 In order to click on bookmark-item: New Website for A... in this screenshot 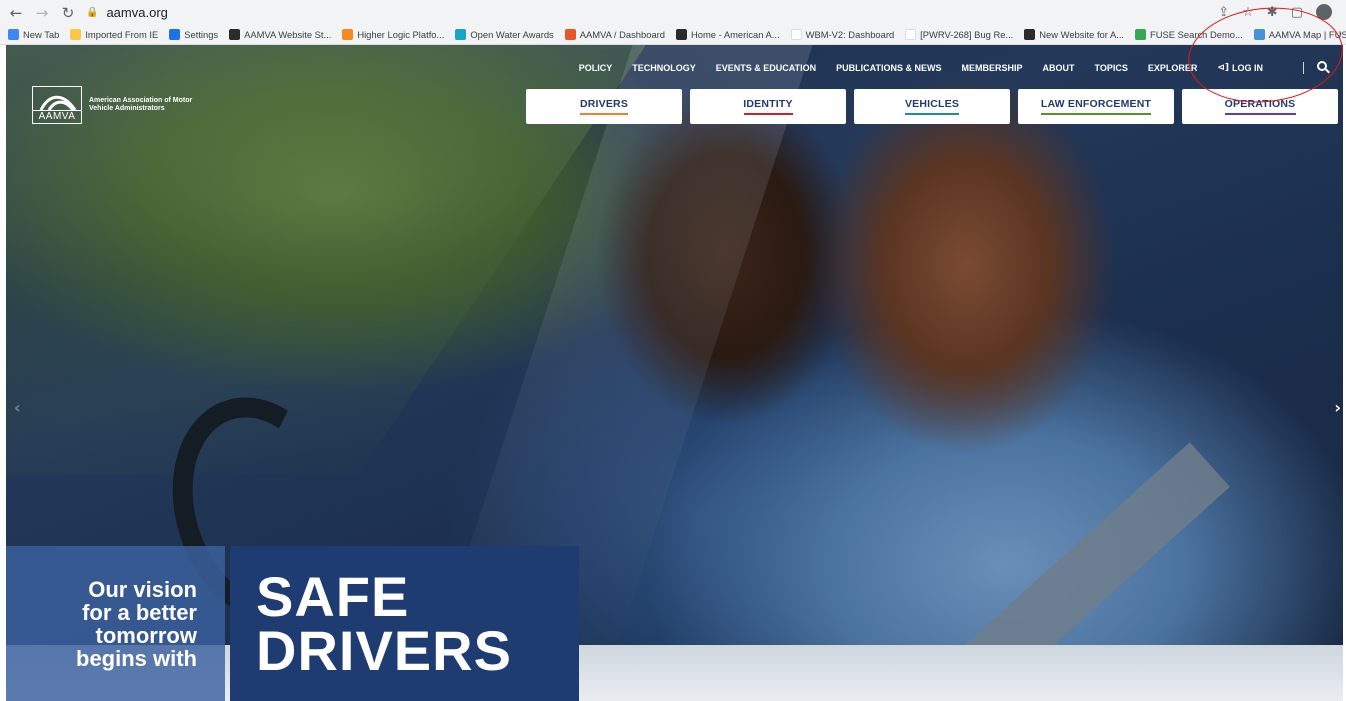, I will do `click(1074, 34)`.